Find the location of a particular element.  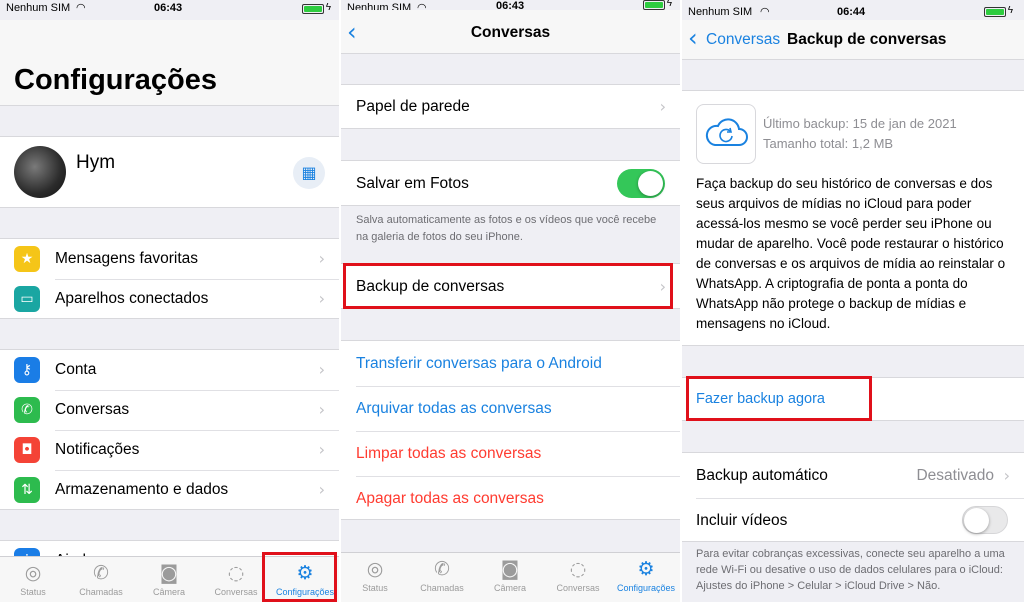

save-photos-label: Salvar em Fotos is located at coordinates (412, 183).